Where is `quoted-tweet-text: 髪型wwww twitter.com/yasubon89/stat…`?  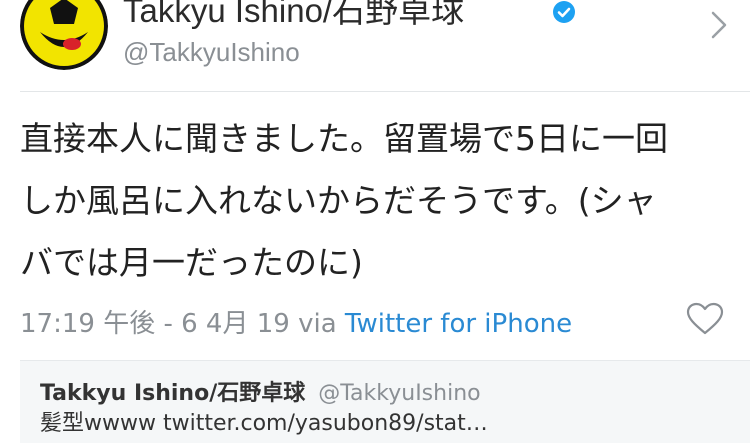
quoted-tweet-text: 髪型wwww twitter.com/yasubon89/stat… is located at coordinates (264, 421).